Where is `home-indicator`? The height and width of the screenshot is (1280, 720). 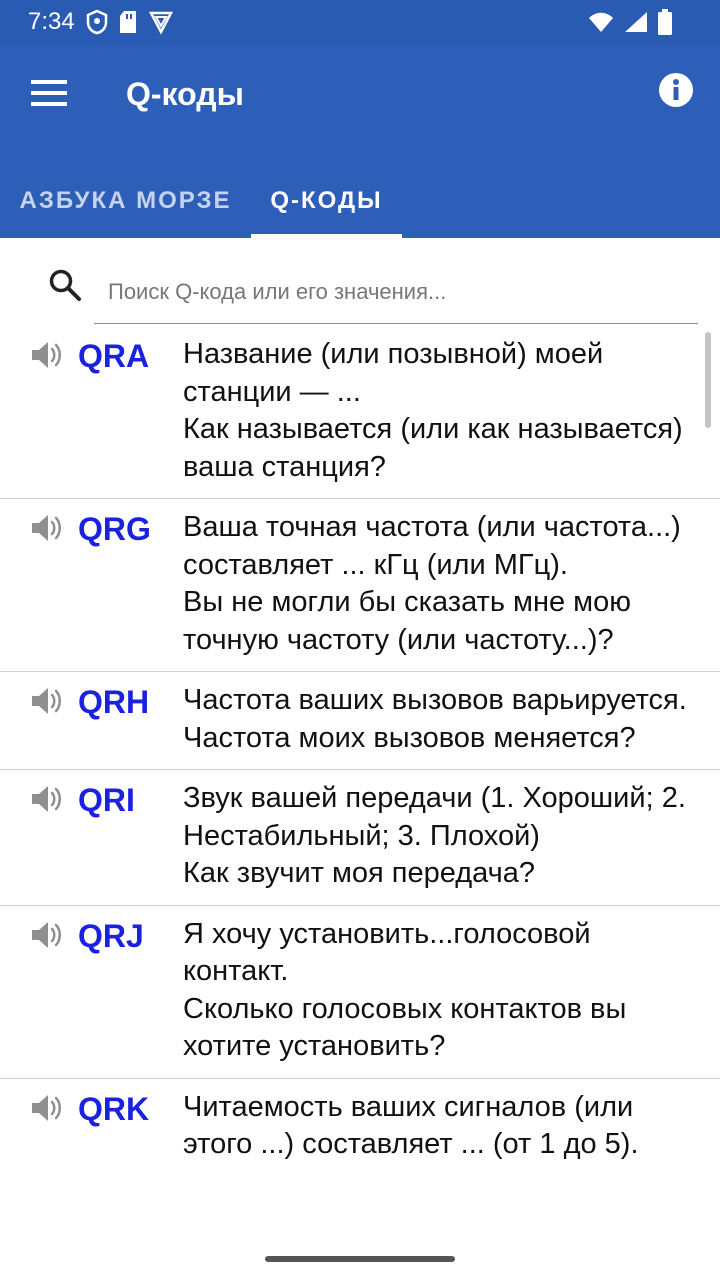 home-indicator is located at coordinates (360, 1259).